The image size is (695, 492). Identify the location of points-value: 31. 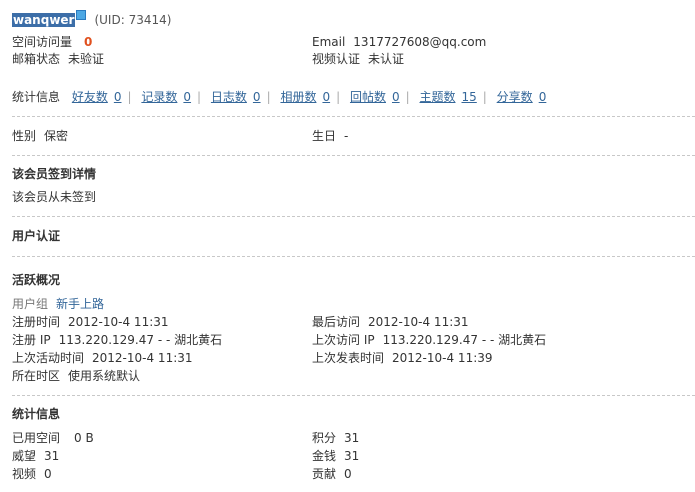
(352, 438).